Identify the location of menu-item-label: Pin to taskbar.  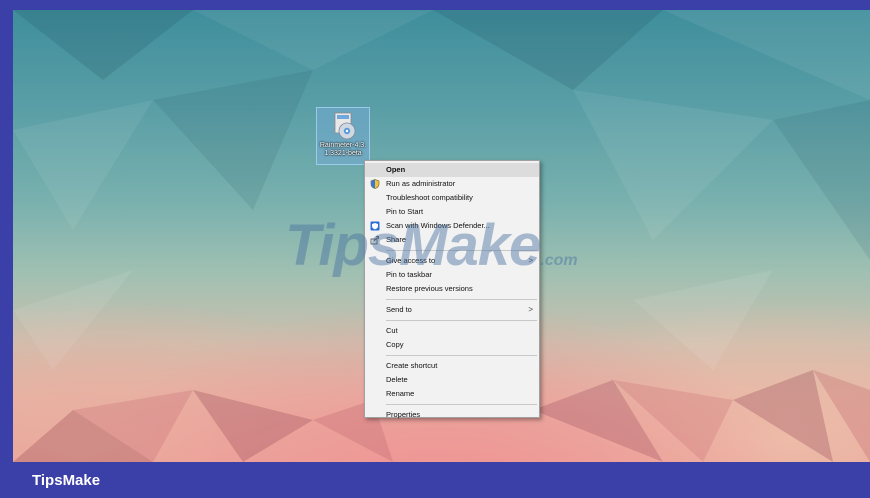
(409, 274).